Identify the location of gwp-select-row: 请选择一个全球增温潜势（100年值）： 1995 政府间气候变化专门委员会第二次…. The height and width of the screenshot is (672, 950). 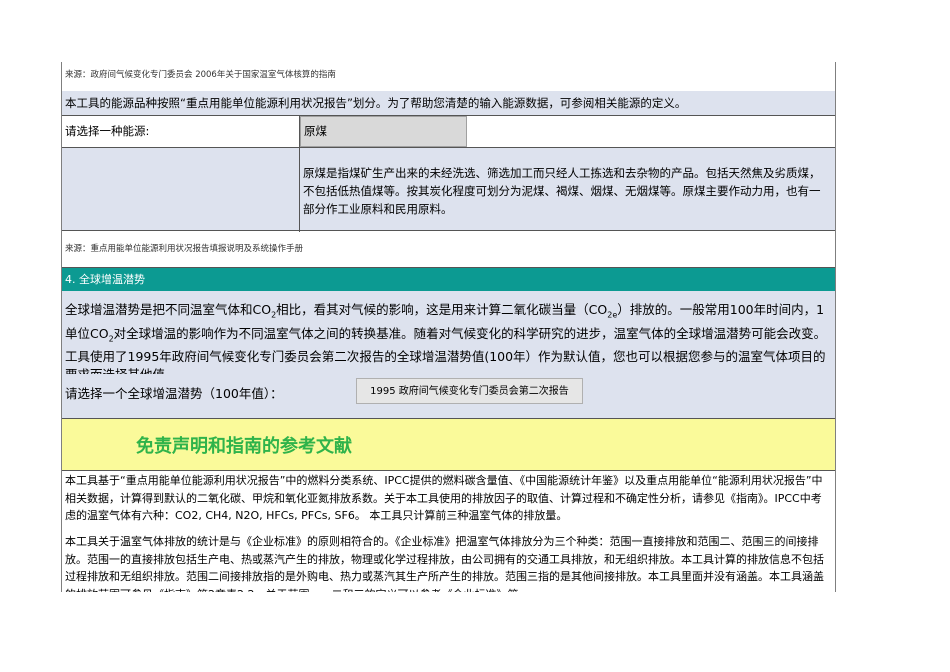
(448, 396).